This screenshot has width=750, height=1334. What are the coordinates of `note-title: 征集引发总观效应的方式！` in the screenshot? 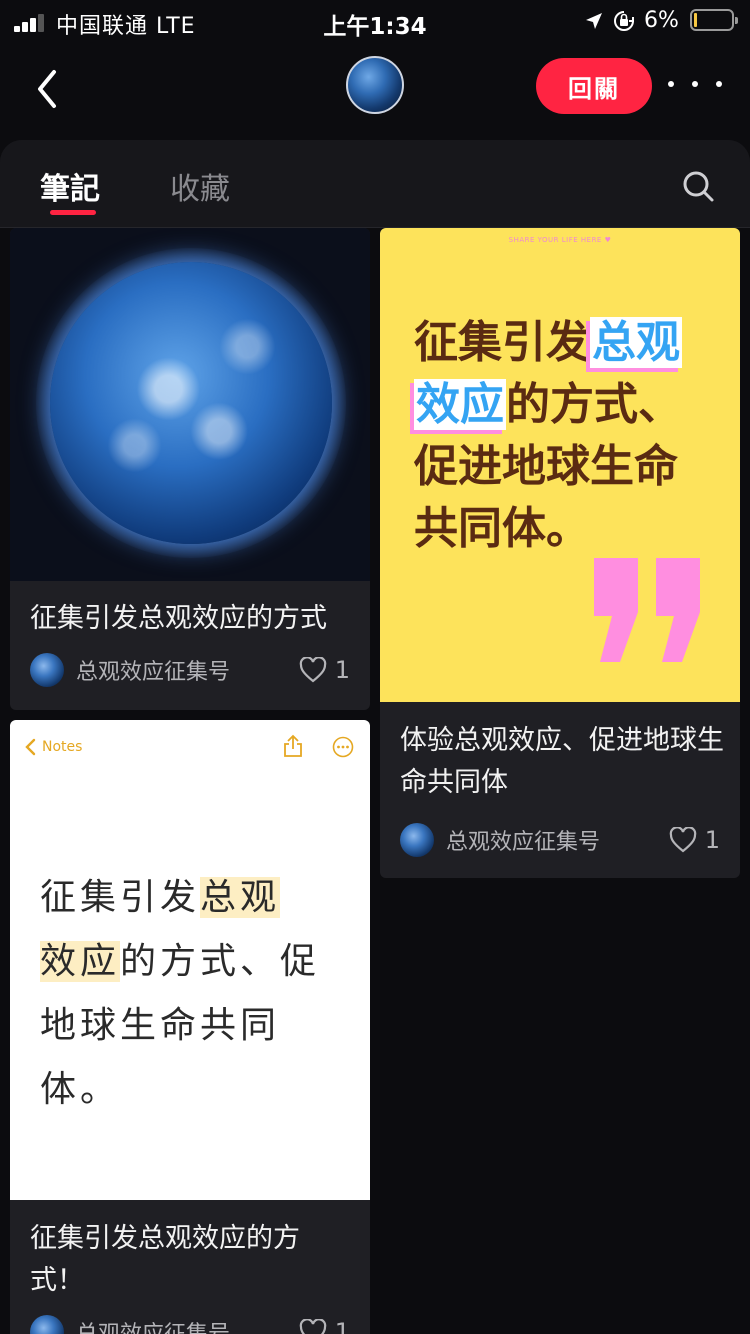 It's located at (165, 1259).